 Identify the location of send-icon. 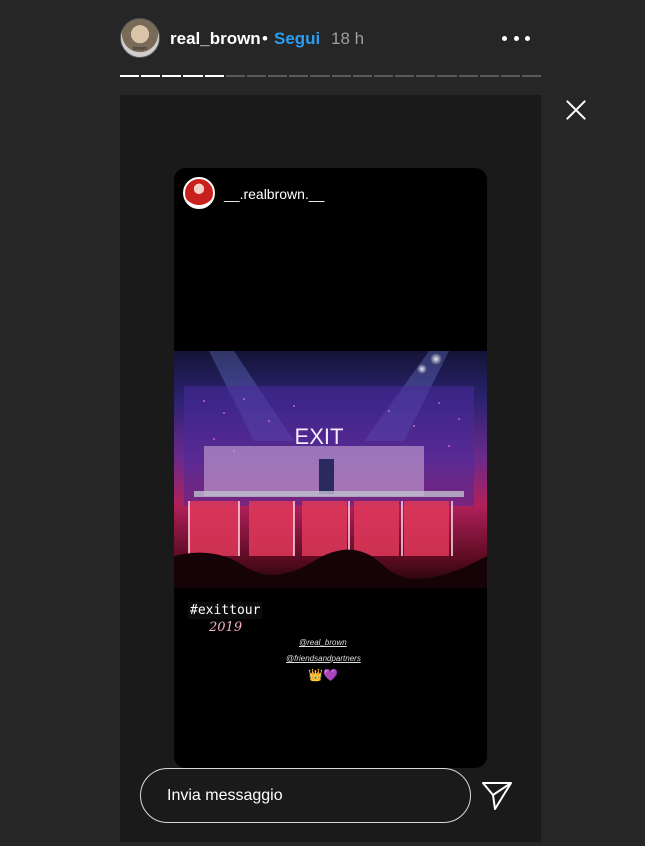
(497, 795).